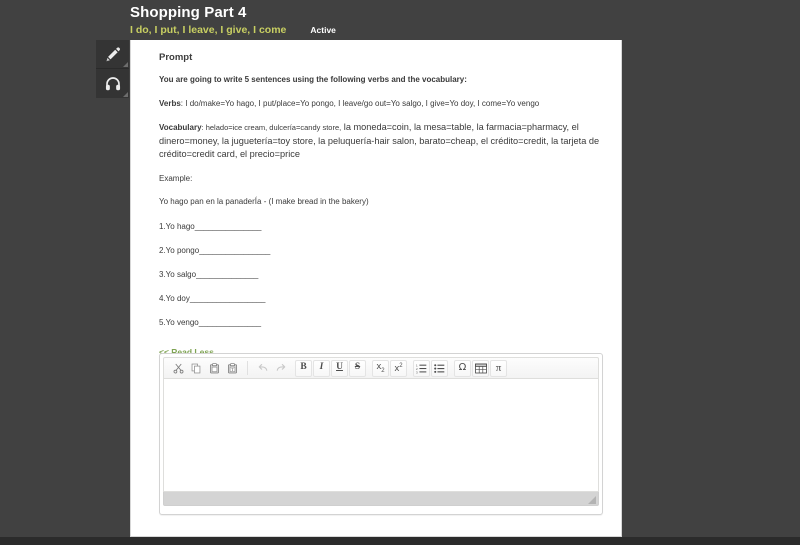 The image size is (800, 545). What do you see at coordinates (592, 500) in the screenshot?
I see `resize-grip-handle` at bounding box center [592, 500].